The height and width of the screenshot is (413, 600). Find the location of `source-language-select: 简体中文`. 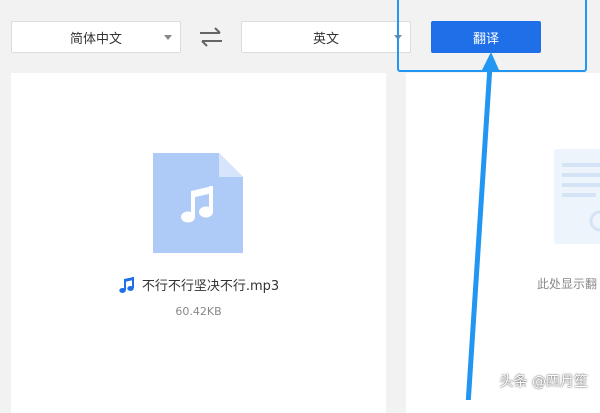

source-language-select: 简体中文 is located at coordinates (96, 37).